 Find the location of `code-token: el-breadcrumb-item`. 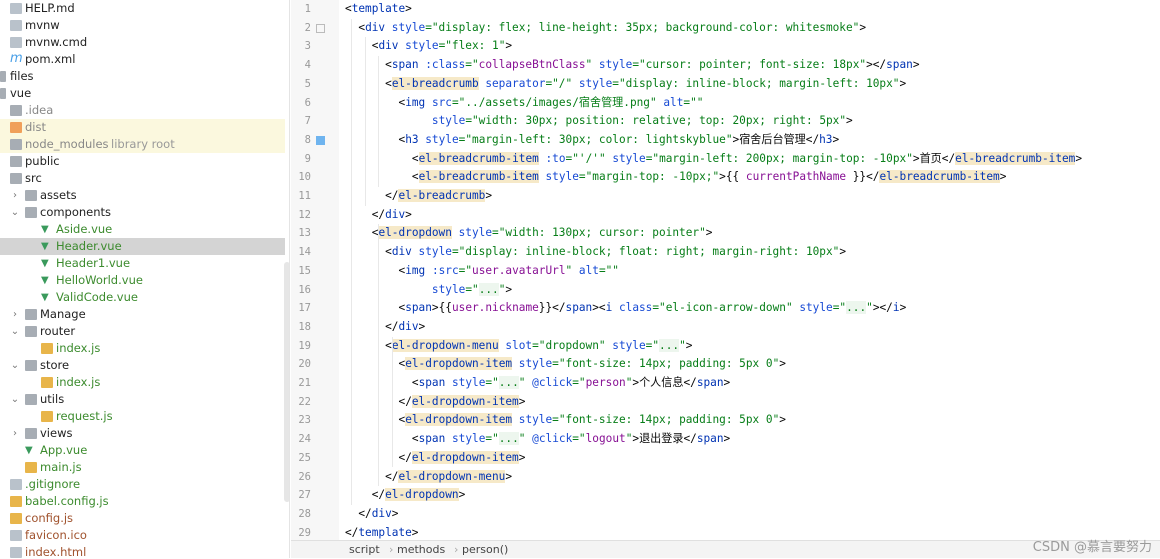

code-token: el-breadcrumb-item is located at coordinates (478, 177).